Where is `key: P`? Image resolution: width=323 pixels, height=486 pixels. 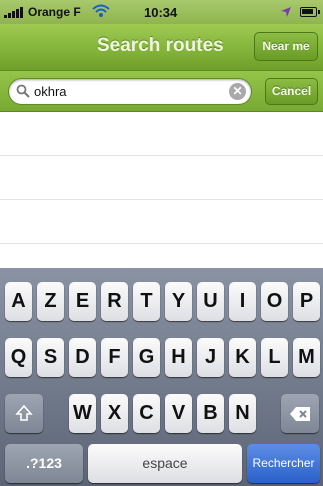 key: P is located at coordinates (306, 301).